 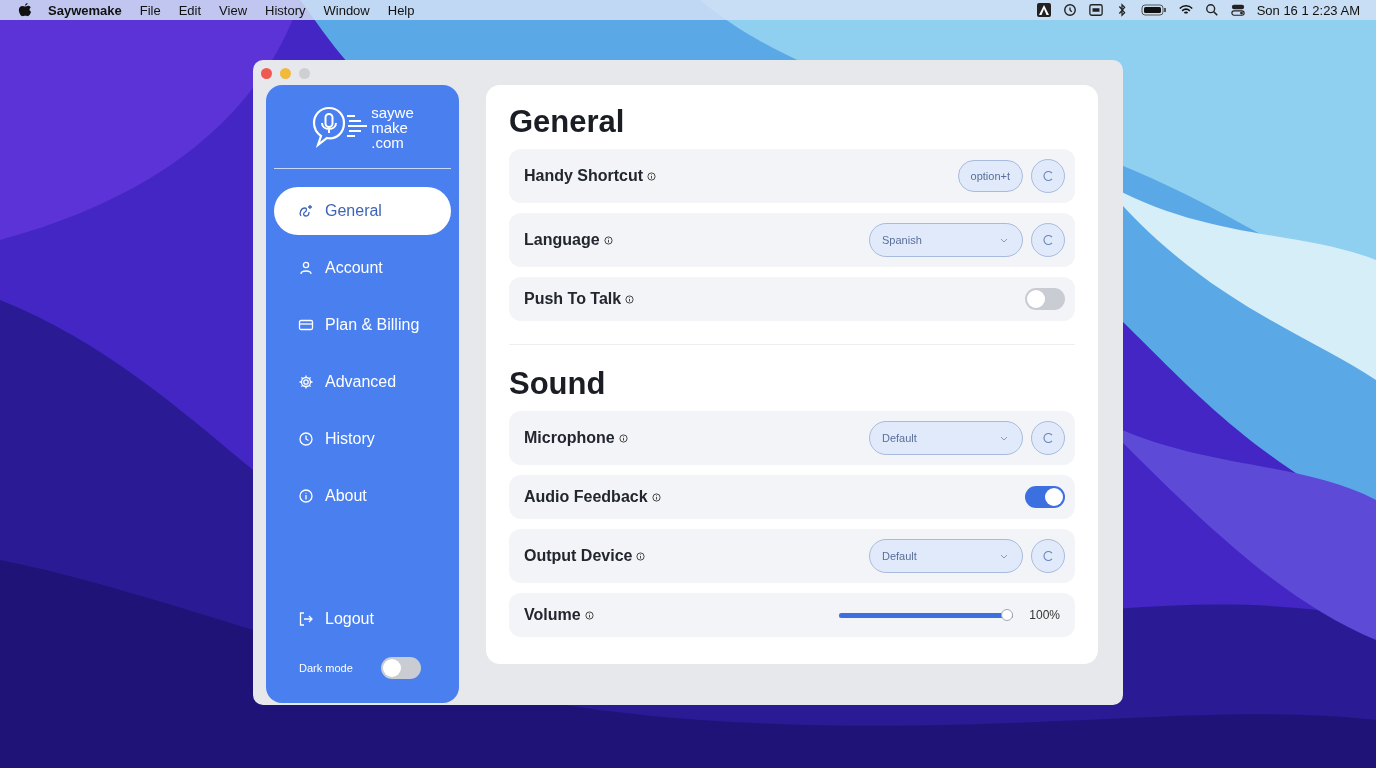 What do you see at coordinates (306, 268) in the screenshot?
I see `person-icon` at bounding box center [306, 268].